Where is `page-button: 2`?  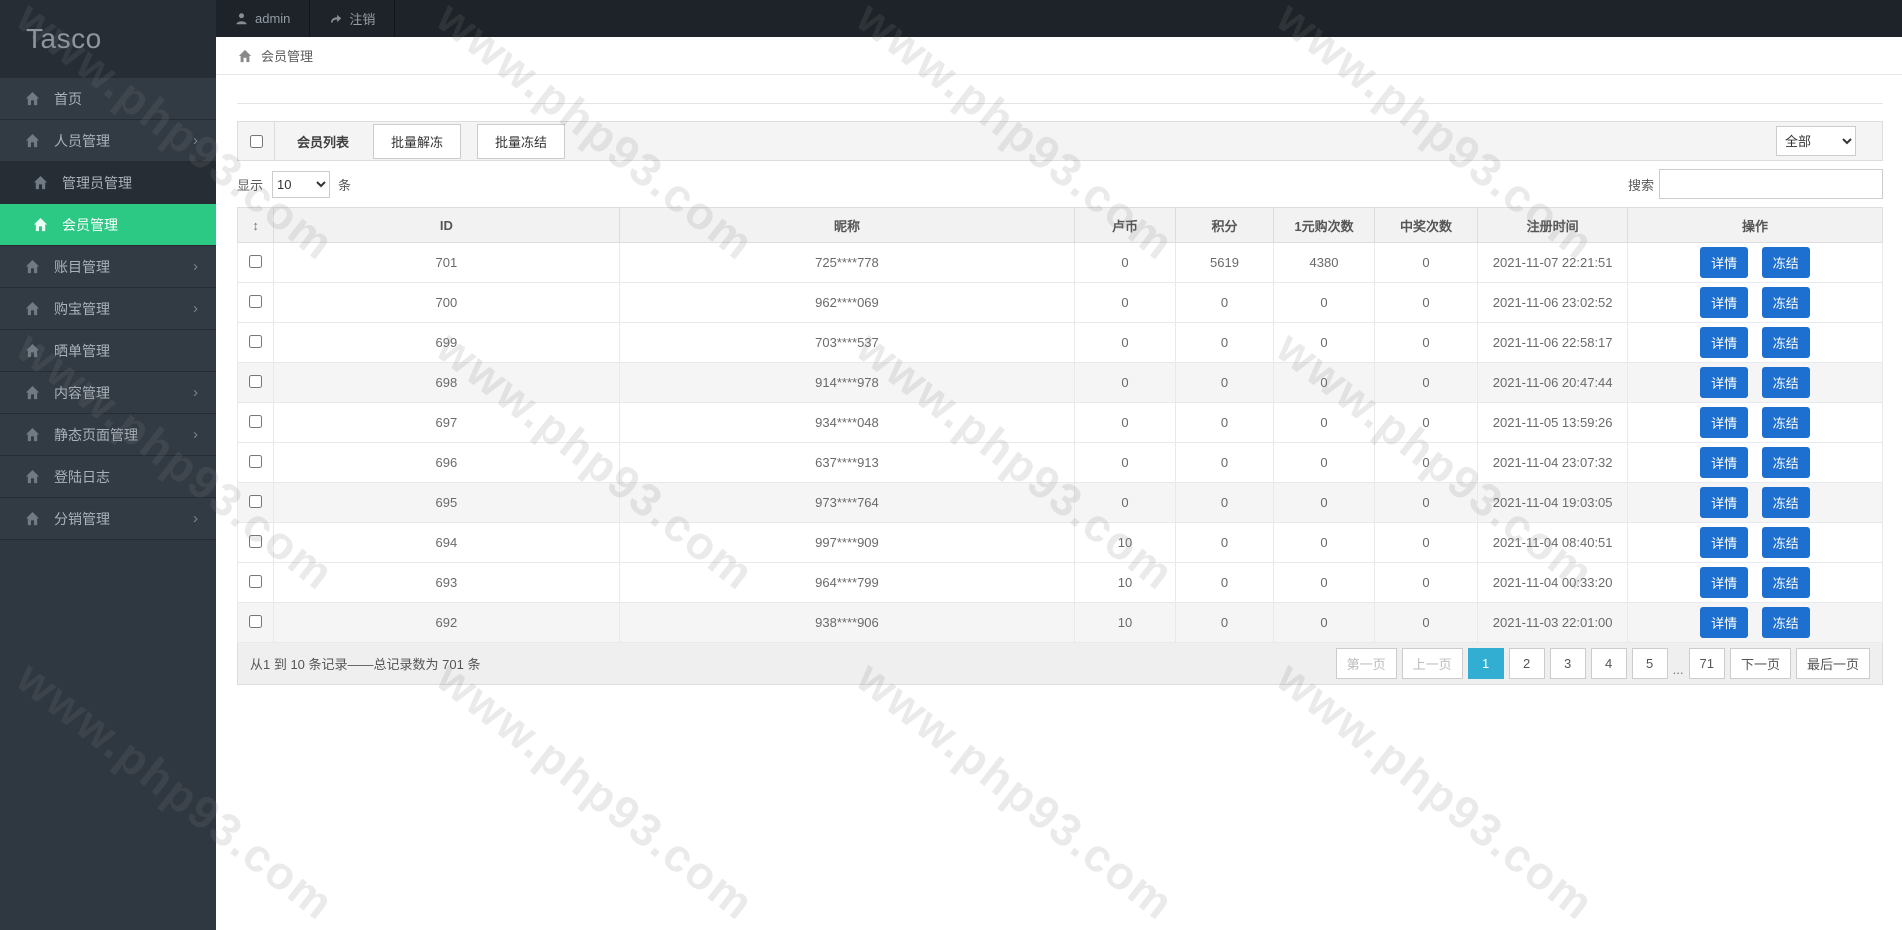
page-button: 2 is located at coordinates (1526, 663).